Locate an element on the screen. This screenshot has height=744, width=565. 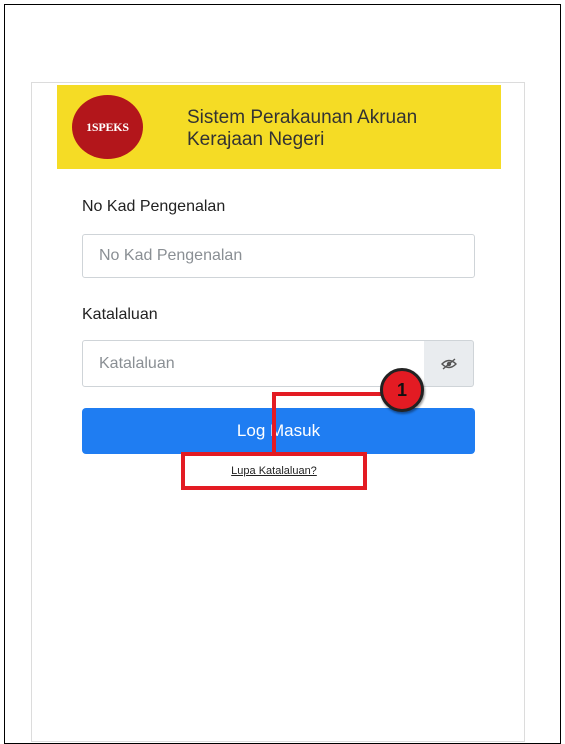
password-input: Katalaluan is located at coordinates (253, 363).